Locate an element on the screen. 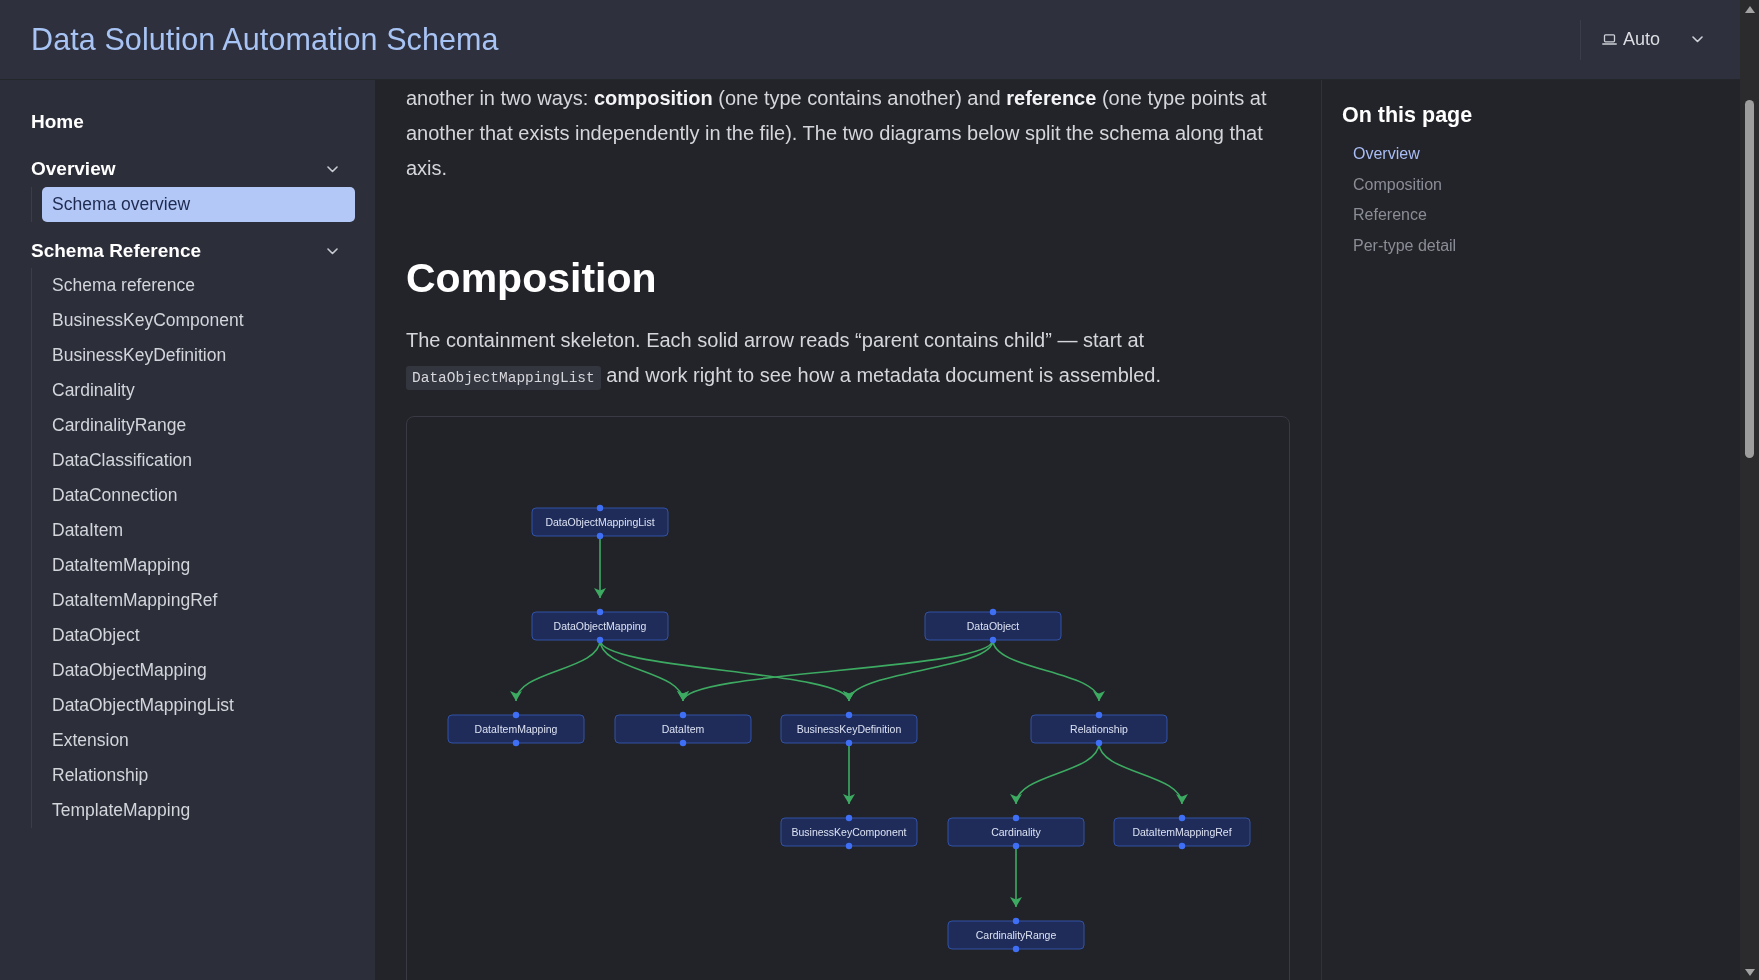 The height and width of the screenshot is (980, 1759). nav-item: DataItemMappingRef is located at coordinates (130, 600).